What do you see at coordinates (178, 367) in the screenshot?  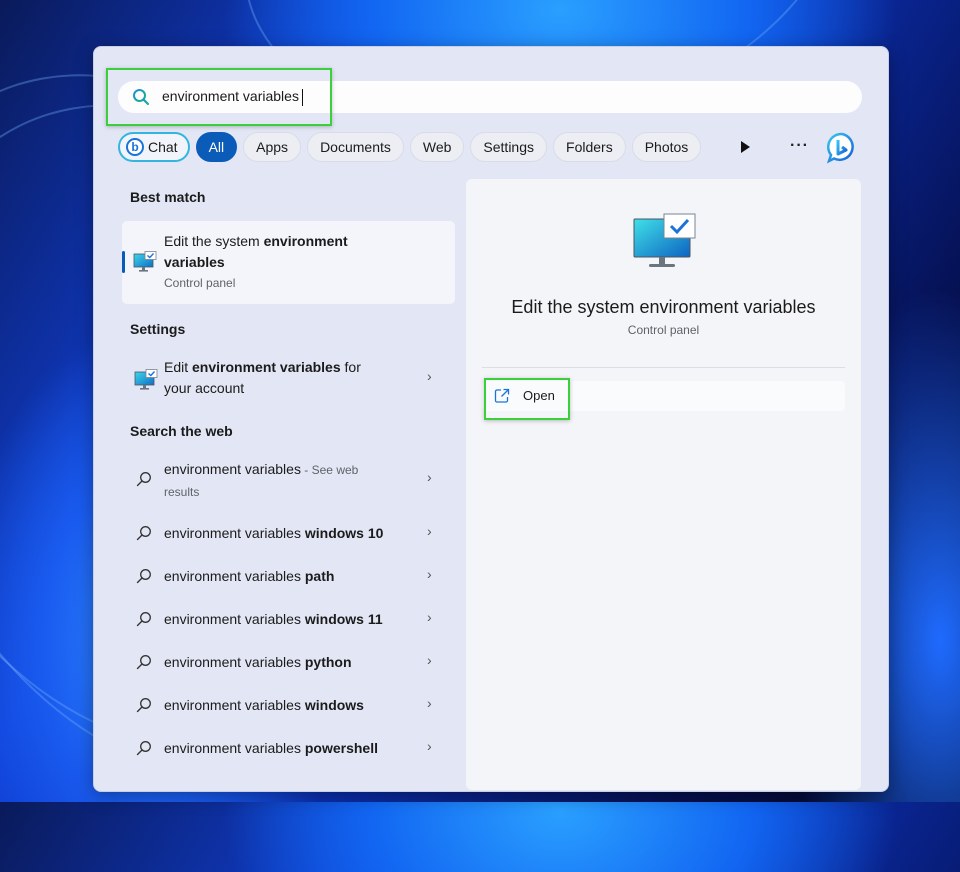 I see `text-plain: Edit` at bounding box center [178, 367].